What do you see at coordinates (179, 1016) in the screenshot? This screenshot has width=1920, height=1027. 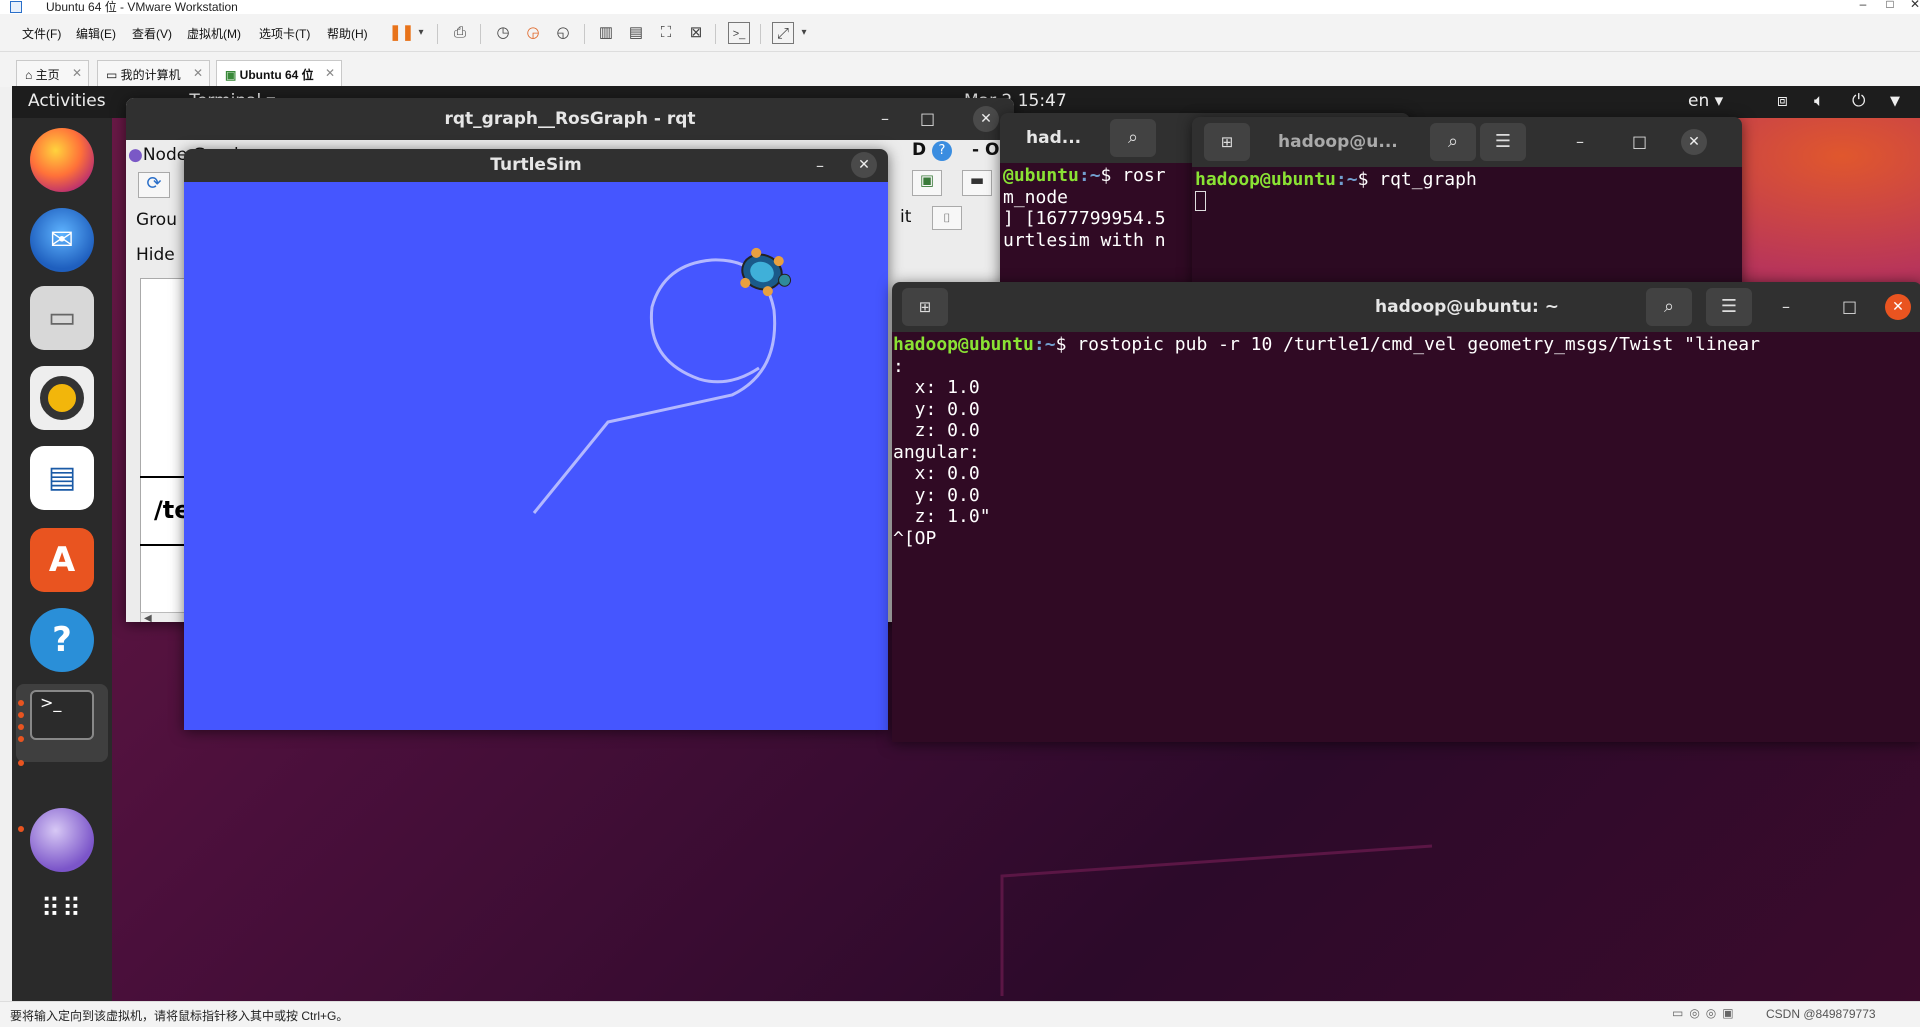 I see `status-message: 要将输入定向到该虚拟机，请将鼠标指针移入其中或按 Ctrl+G。` at bounding box center [179, 1016].